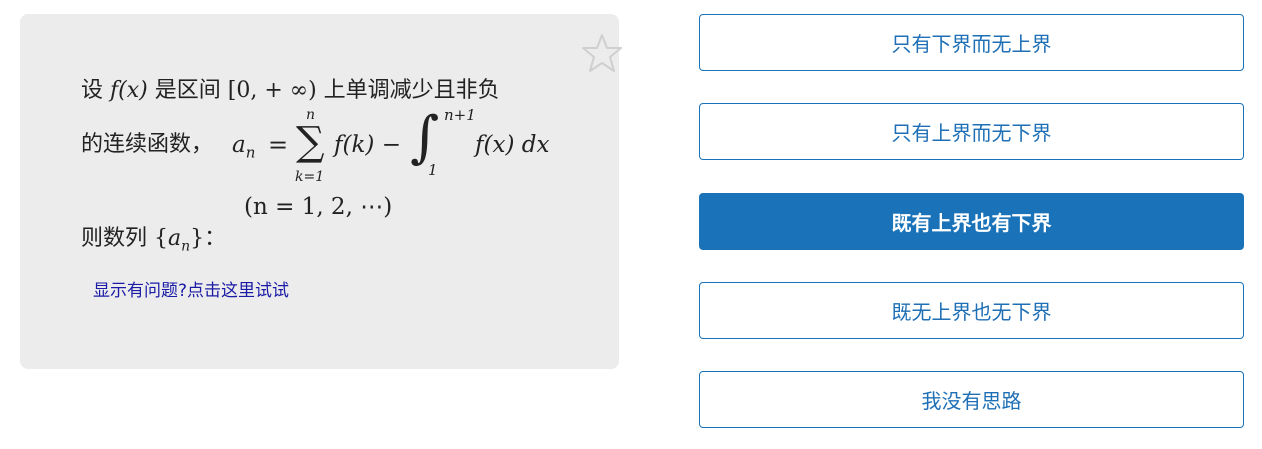 The image size is (1262, 449). I want to click on formula-lhs: an, so click(244, 147).